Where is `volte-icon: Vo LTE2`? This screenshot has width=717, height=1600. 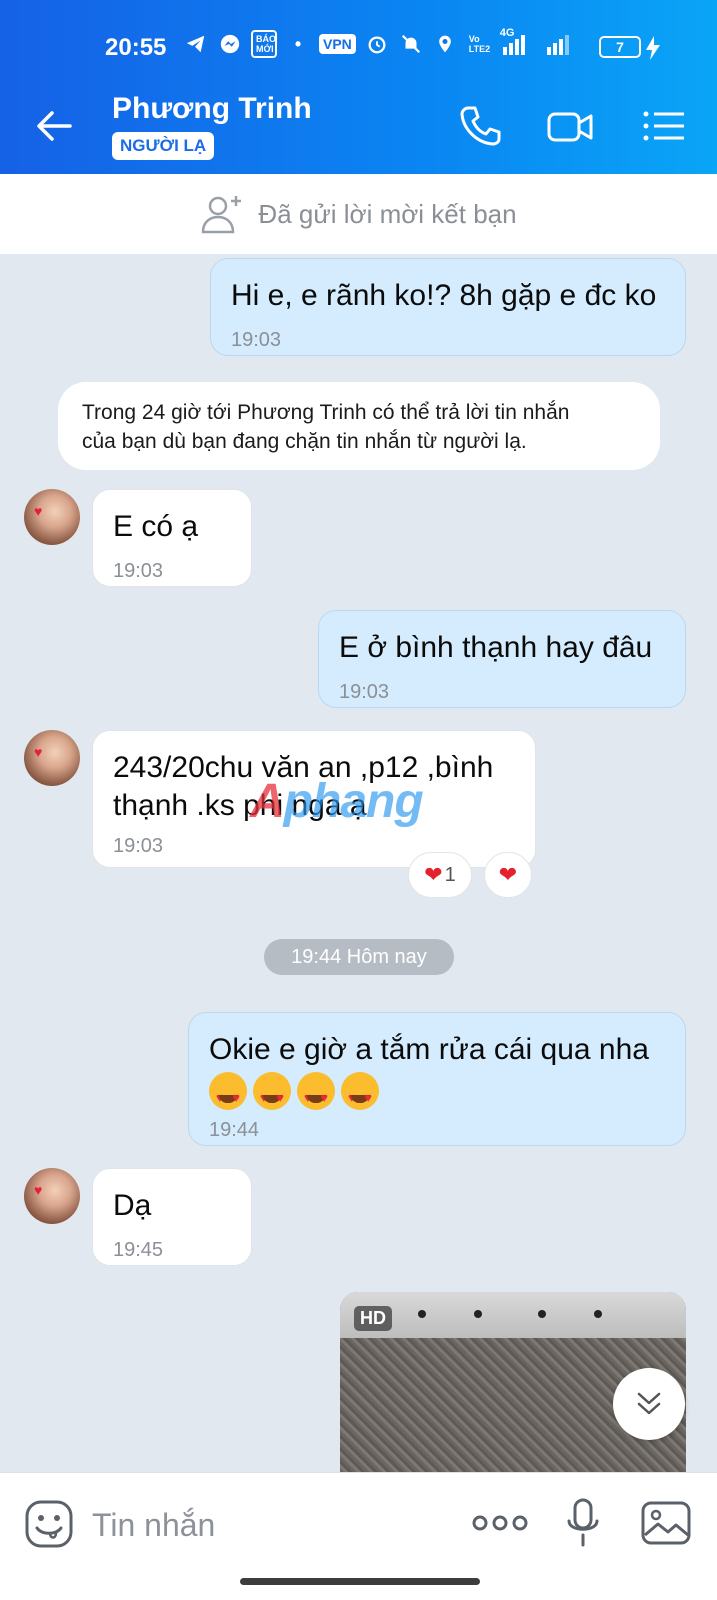
volte-icon: Vo LTE2 is located at coordinates (479, 44).